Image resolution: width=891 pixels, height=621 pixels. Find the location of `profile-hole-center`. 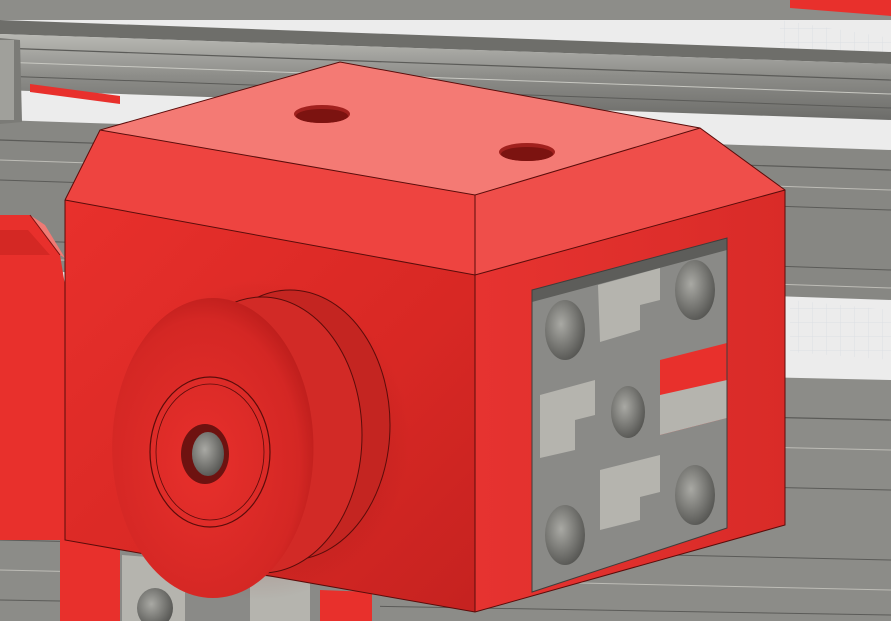

profile-hole-center is located at coordinates (628, 412).